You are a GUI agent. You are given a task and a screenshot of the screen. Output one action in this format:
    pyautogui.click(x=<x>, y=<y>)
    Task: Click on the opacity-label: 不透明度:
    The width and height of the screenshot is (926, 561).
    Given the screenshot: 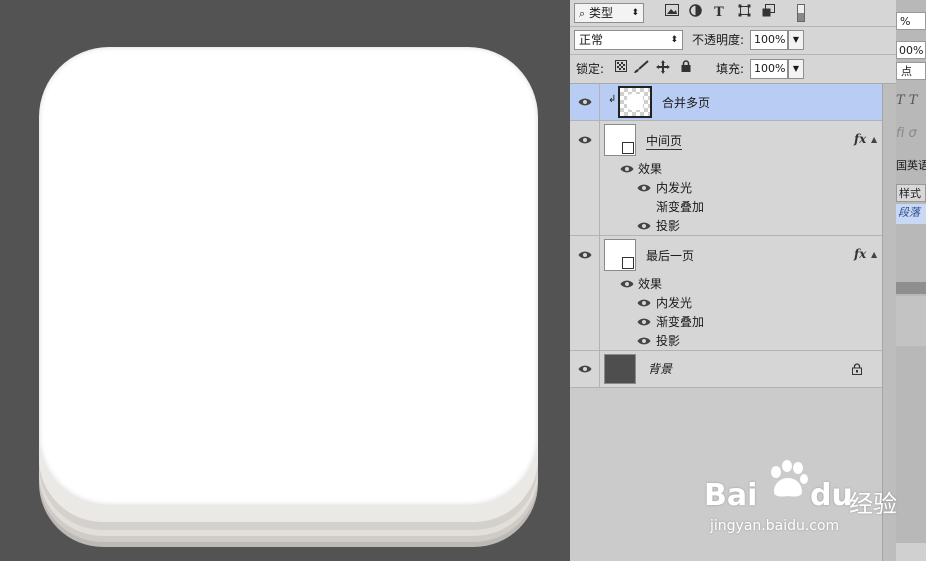 What is the action you would take?
    pyautogui.click(x=718, y=40)
    